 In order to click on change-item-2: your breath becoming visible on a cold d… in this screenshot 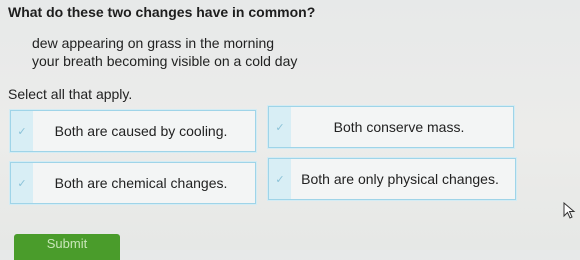, I will do `click(165, 61)`.